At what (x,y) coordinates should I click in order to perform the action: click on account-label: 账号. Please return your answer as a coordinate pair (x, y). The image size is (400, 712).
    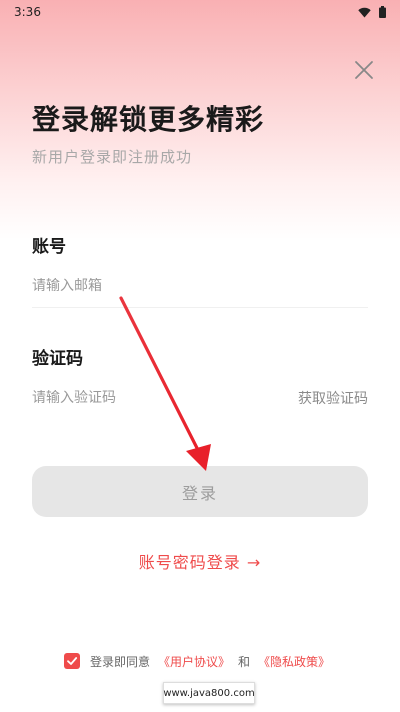
    Looking at the image, I should click on (49, 247).